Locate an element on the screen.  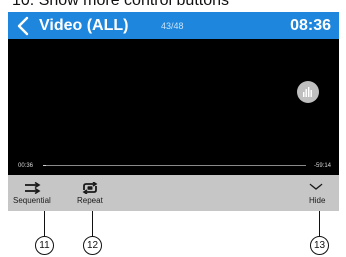
sequential-icon is located at coordinates (33, 188).